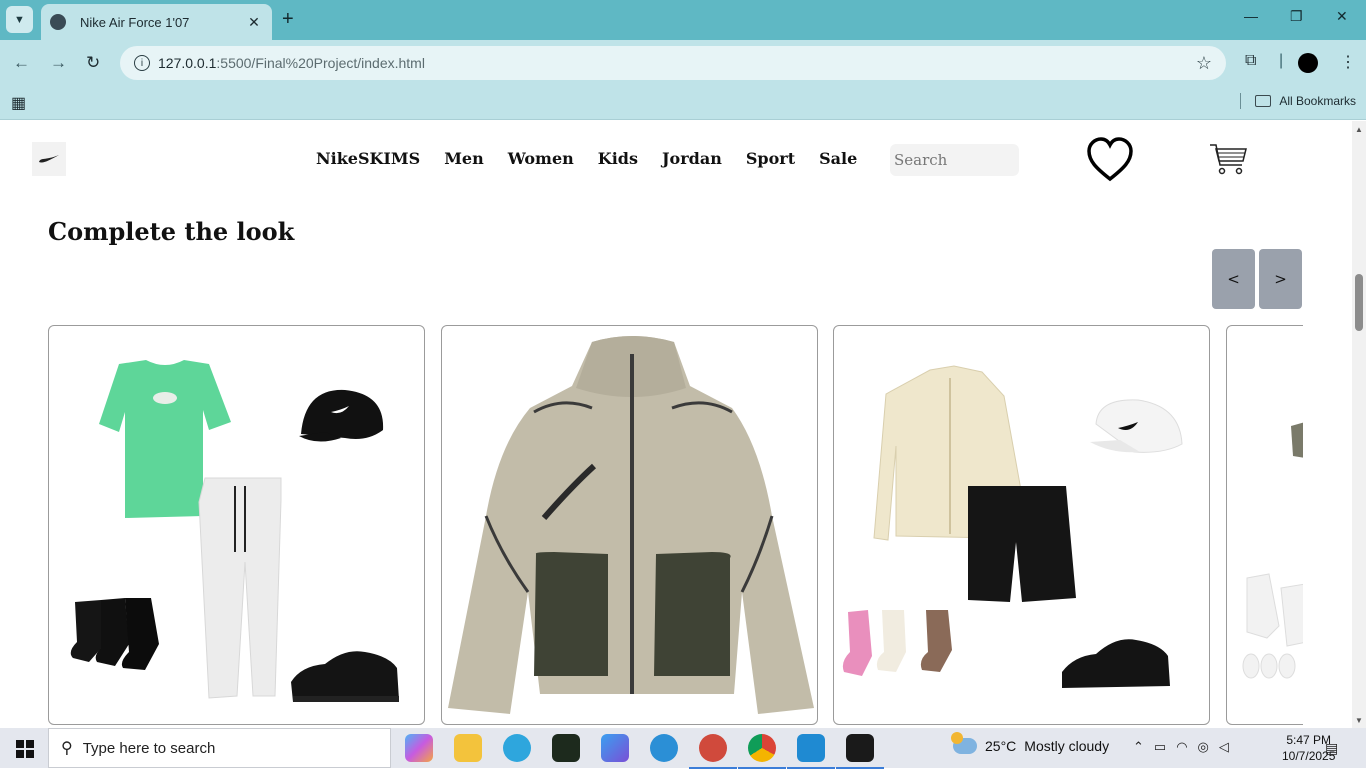 This screenshot has width=1366, height=769. I want to click on profile-avatar, so click(1308, 63).